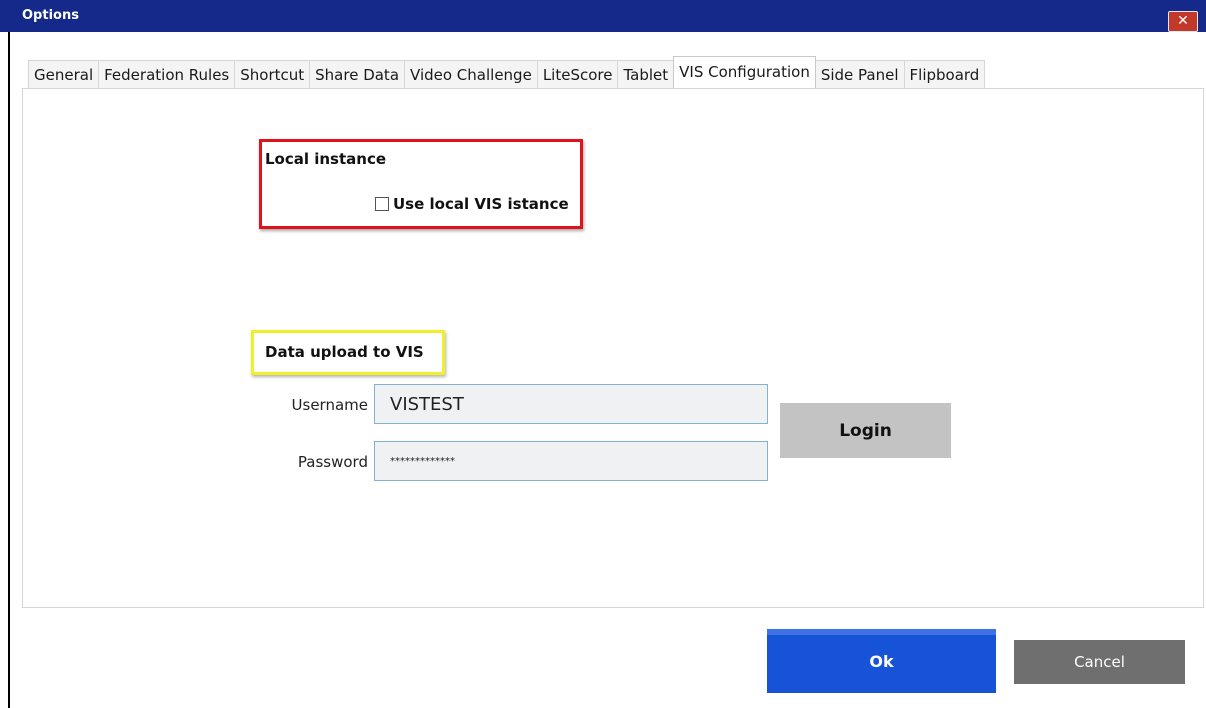 The width and height of the screenshot is (1206, 708). What do you see at coordinates (571, 404) in the screenshot?
I see `username-input` at bounding box center [571, 404].